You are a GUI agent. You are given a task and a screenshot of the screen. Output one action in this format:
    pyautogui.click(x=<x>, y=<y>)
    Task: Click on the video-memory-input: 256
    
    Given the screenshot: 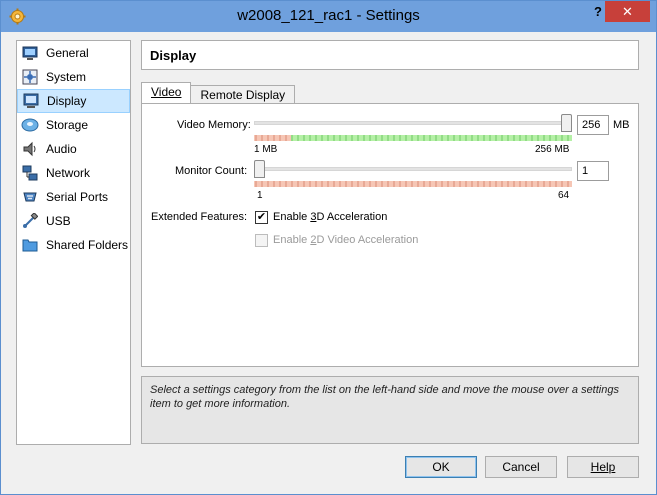 What is the action you would take?
    pyautogui.click(x=593, y=125)
    